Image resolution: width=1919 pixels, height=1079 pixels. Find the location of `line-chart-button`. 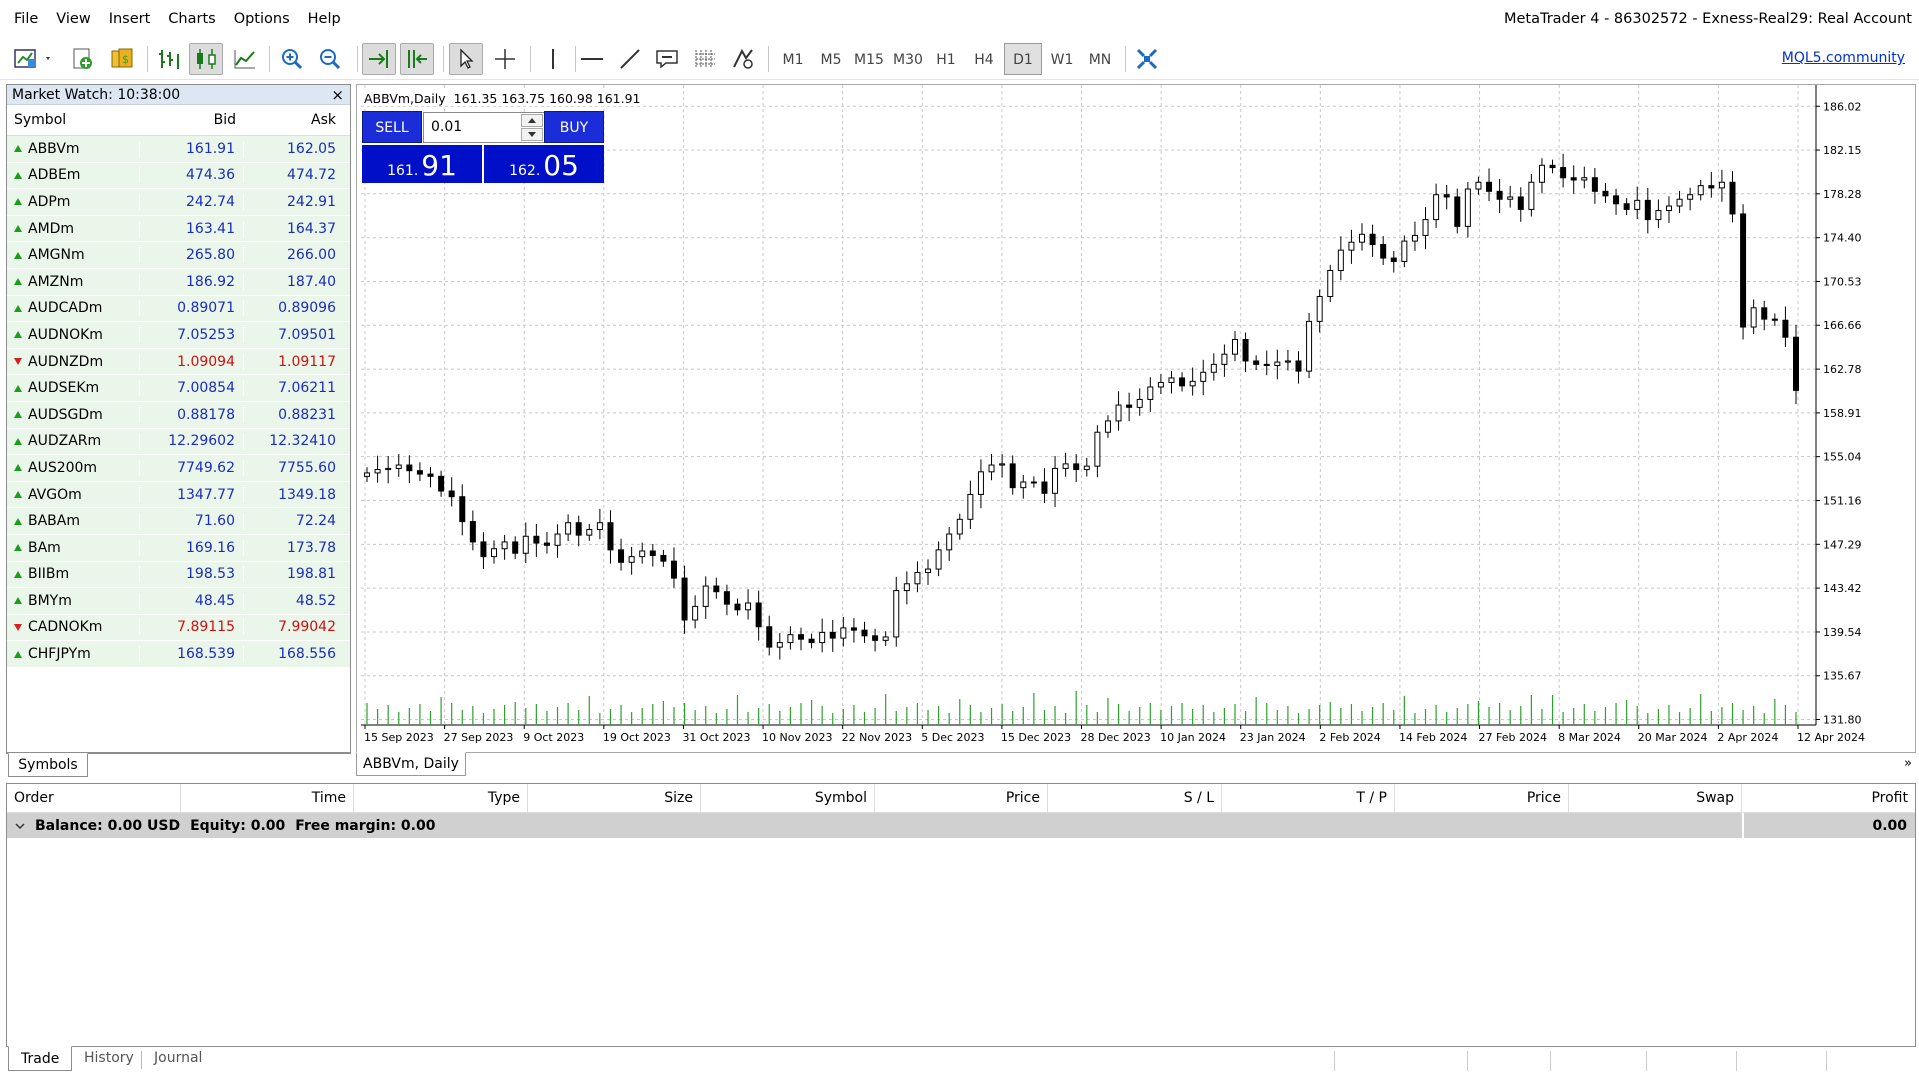

line-chart-button is located at coordinates (245, 59).